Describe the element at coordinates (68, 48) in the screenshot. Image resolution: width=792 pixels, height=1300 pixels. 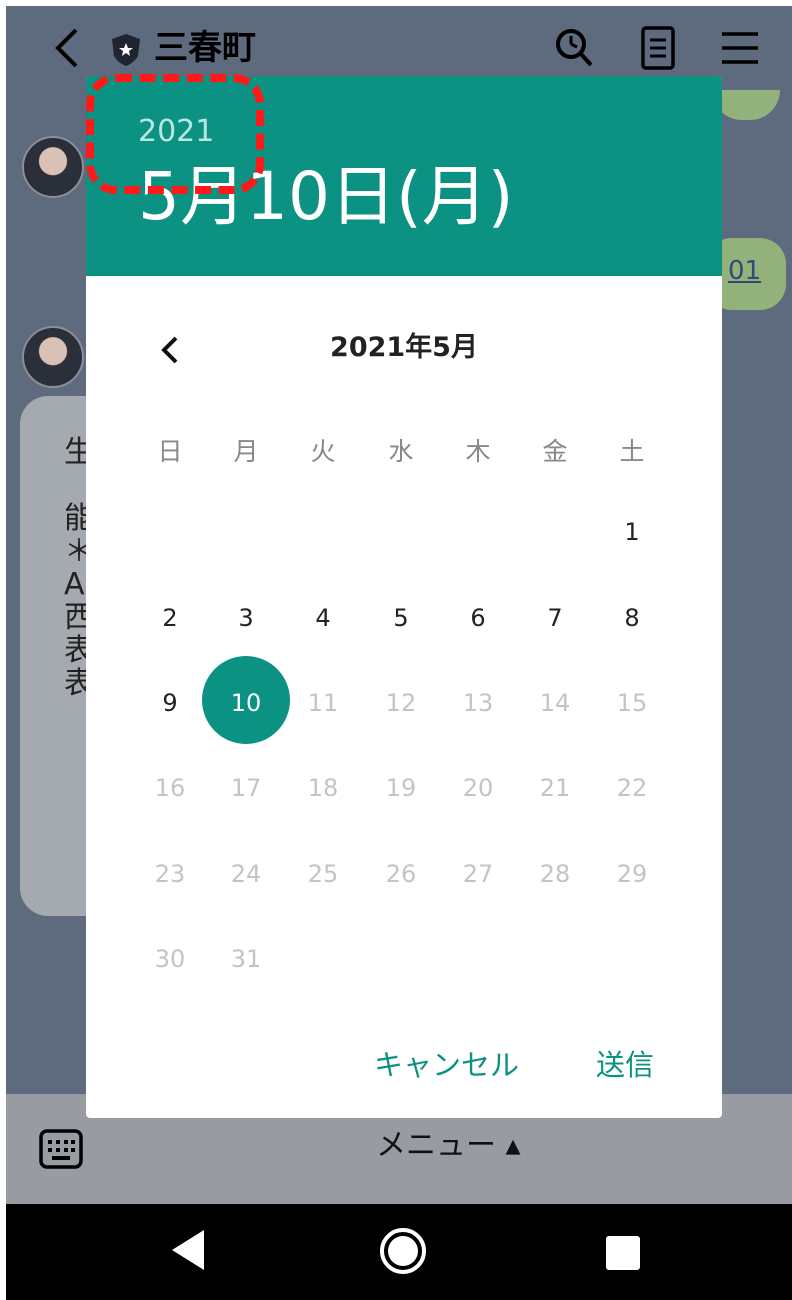
I see `back-icon` at that location.